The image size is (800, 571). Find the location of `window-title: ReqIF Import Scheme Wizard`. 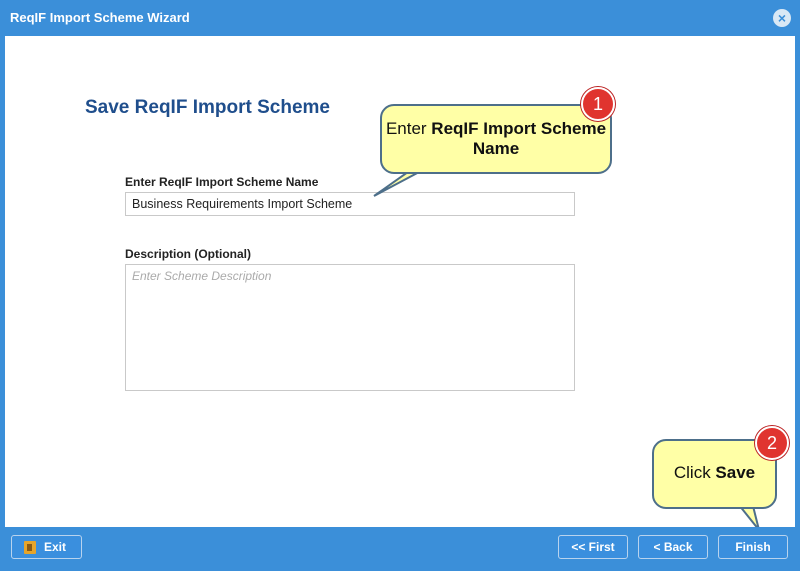

window-title: ReqIF Import Scheme Wizard is located at coordinates (100, 17).